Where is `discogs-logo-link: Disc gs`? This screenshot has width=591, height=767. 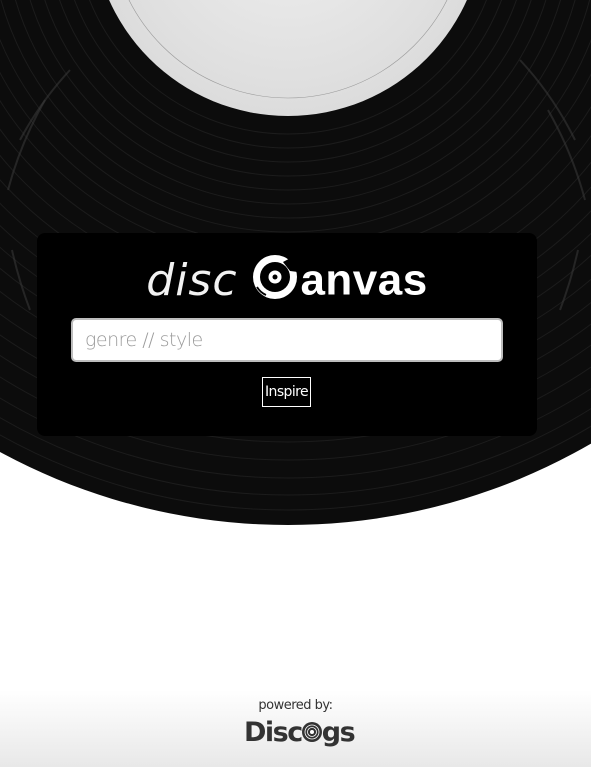 discogs-logo-link: Disc gs is located at coordinates (300, 732).